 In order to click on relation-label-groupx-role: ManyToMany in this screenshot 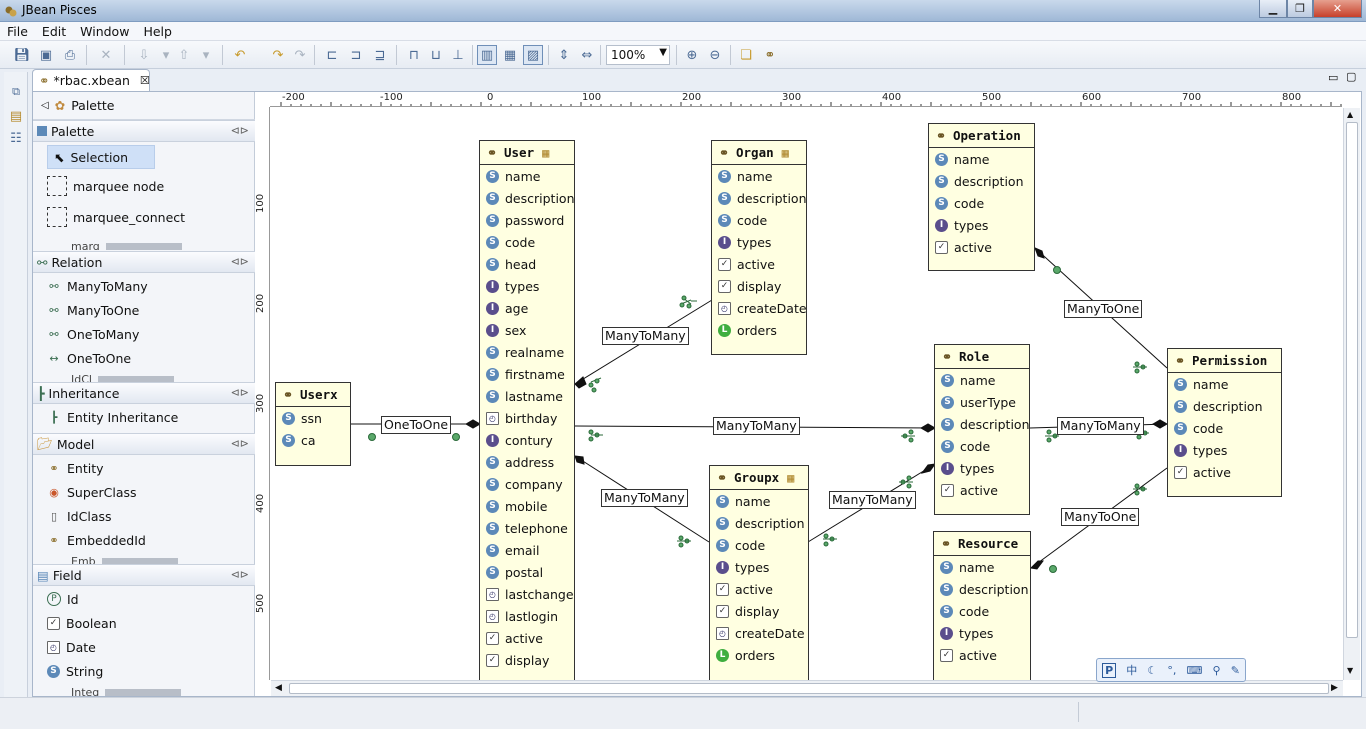, I will do `click(872, 500)`.